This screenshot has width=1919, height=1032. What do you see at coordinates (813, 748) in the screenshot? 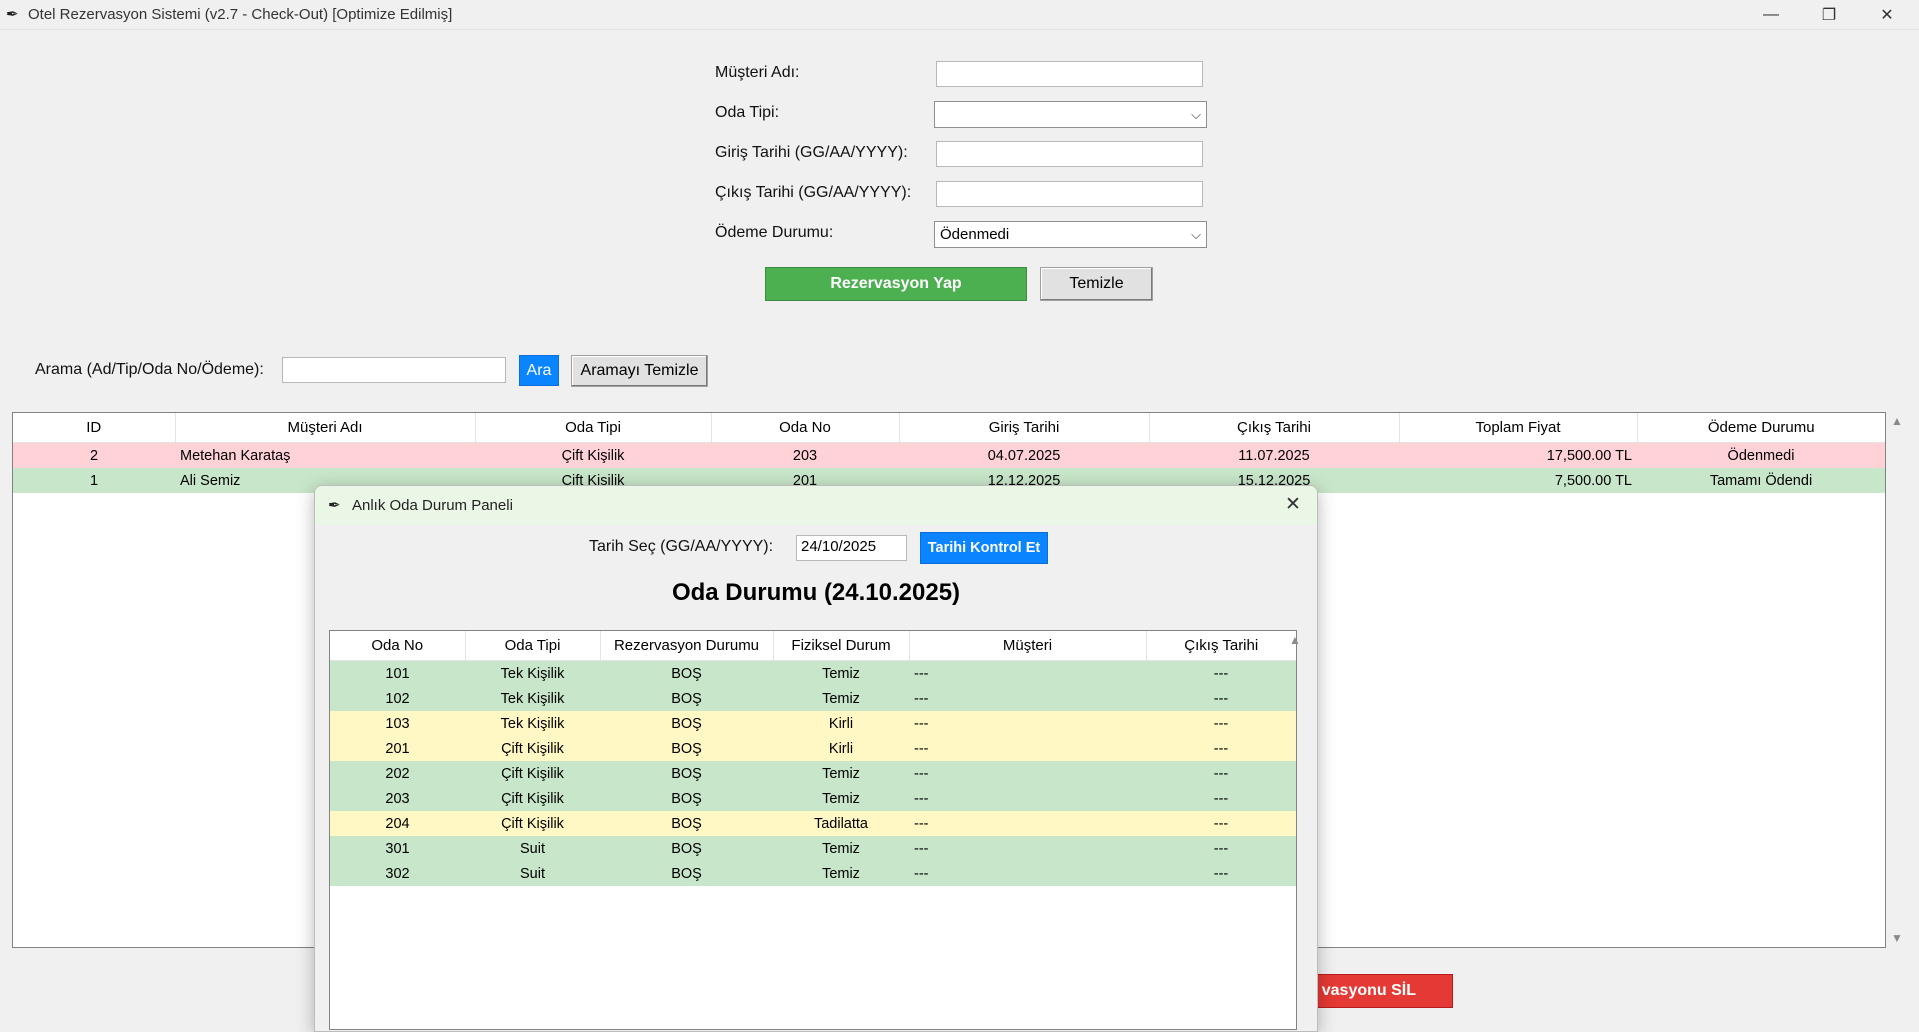
I see `room-status-row: 201 Çift Kişilik BOŞ Kirli --- ---` at bounding box center [813, 748].